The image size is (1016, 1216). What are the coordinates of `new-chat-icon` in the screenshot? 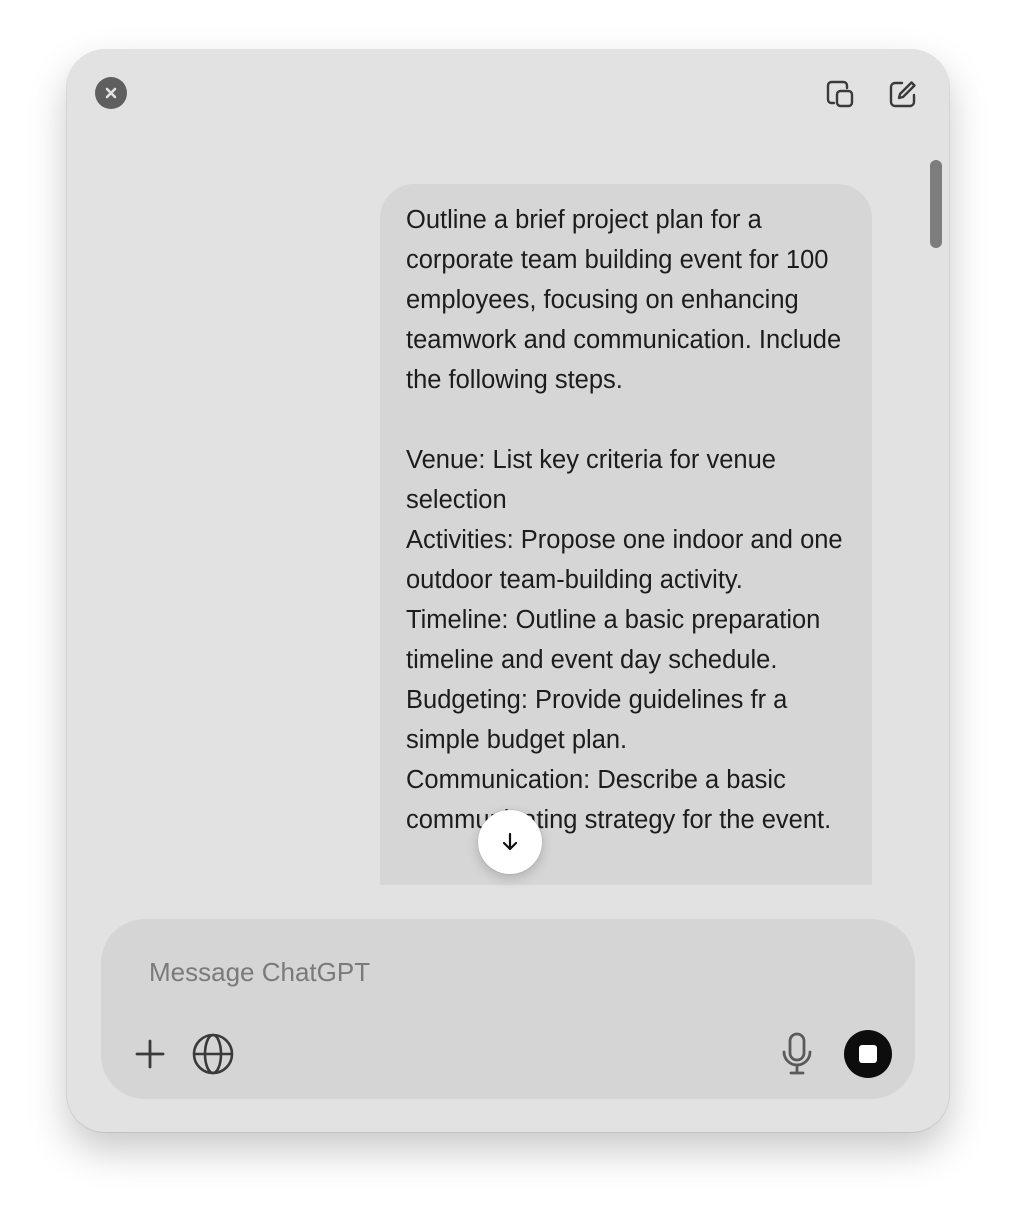 It's located at (902, 94).